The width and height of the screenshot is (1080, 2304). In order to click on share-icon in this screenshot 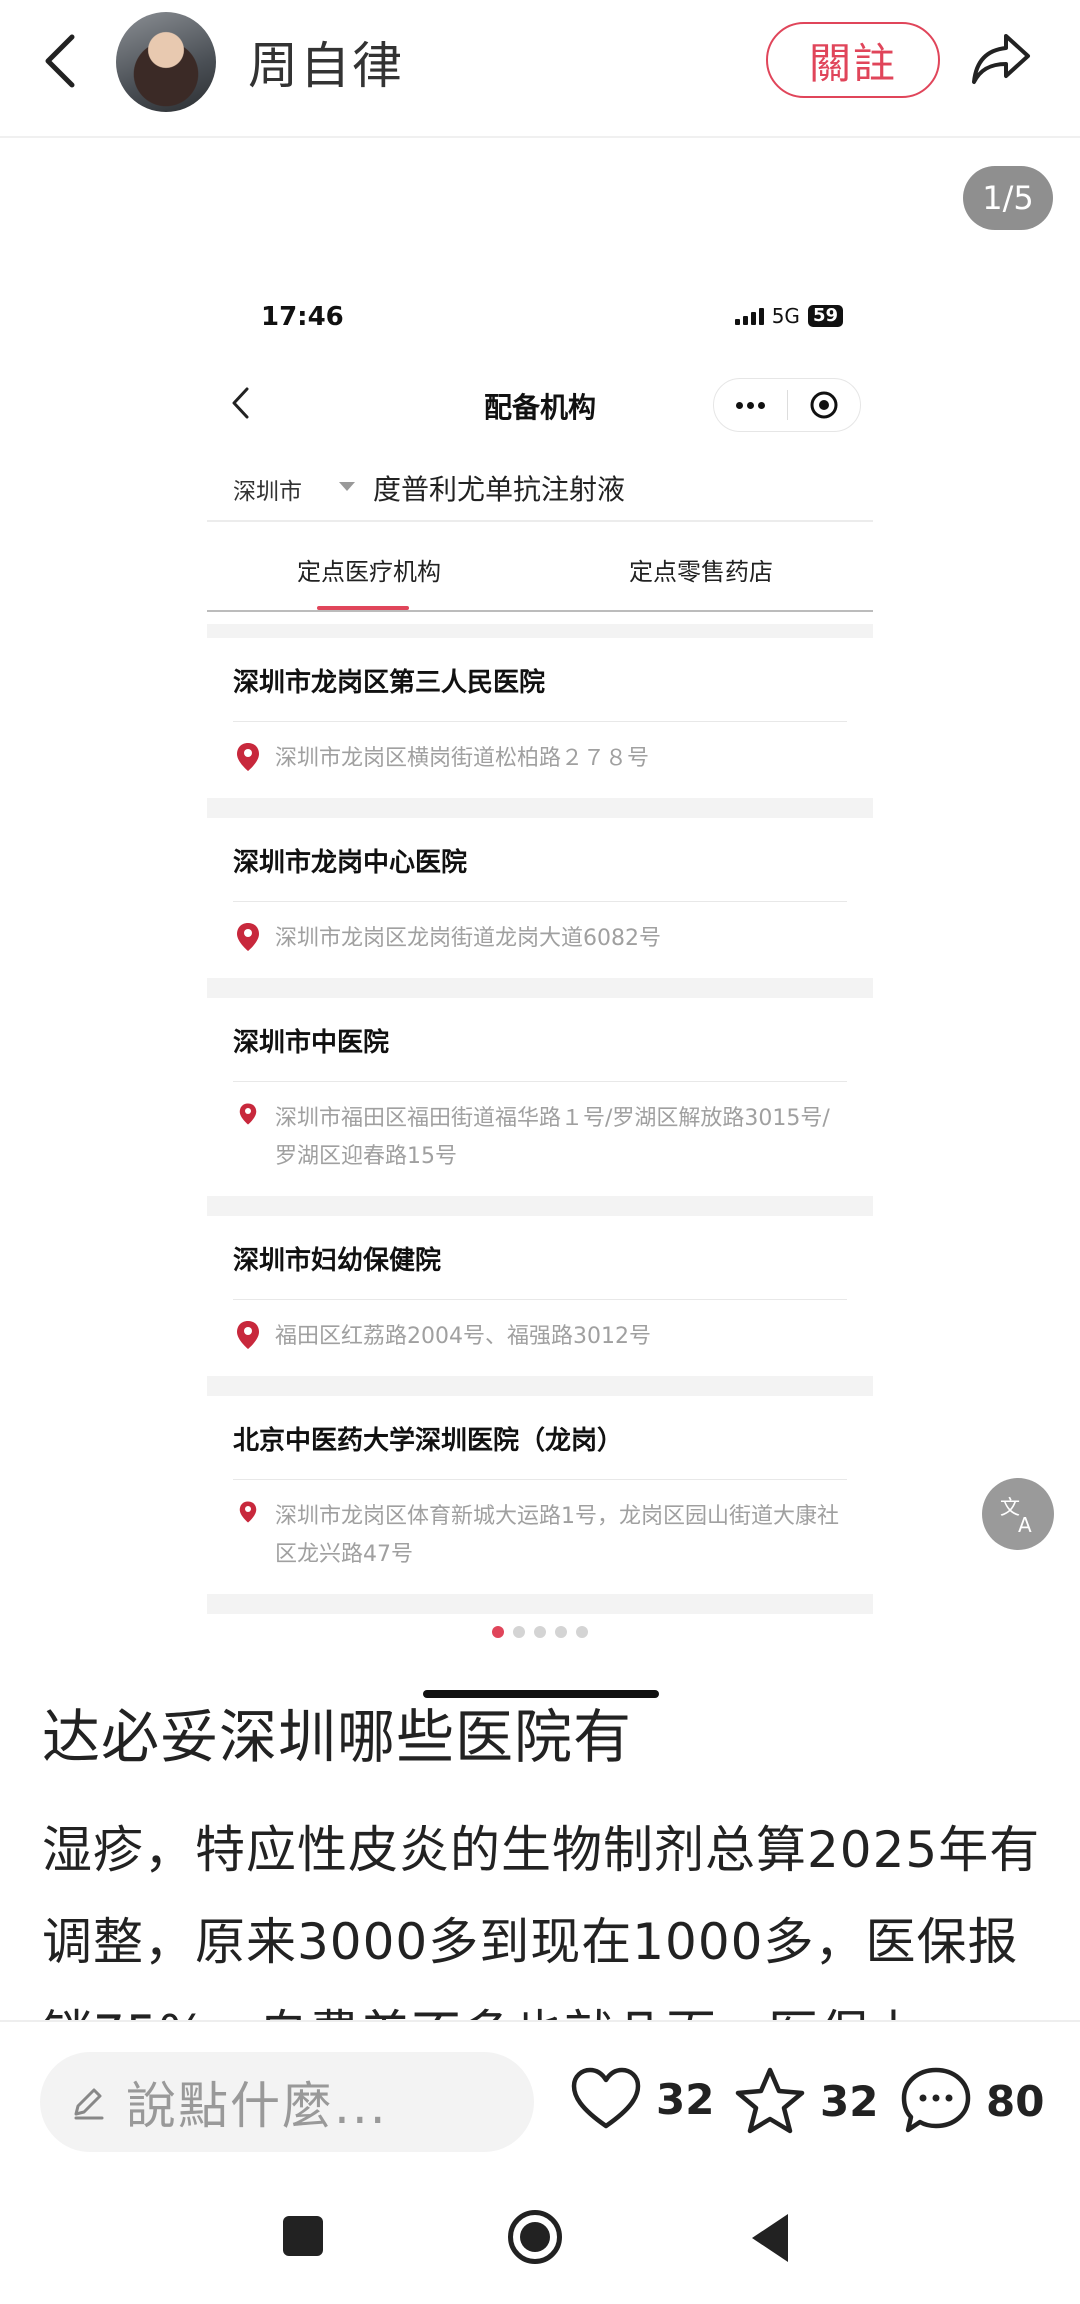, I will do `click(1001, 59)`.